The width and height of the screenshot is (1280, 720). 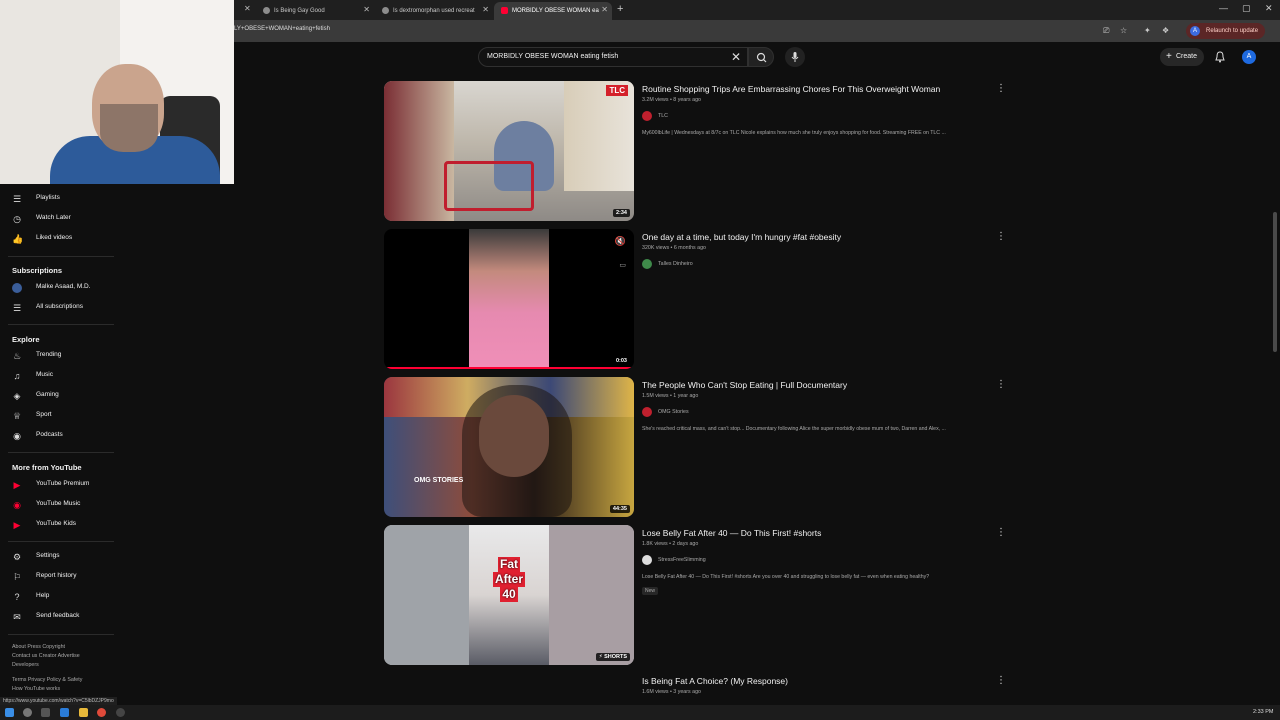 What do you see at coordinates (9, 712) in the screenshot?
I see `start-icon` at bounding box center [9, 712].